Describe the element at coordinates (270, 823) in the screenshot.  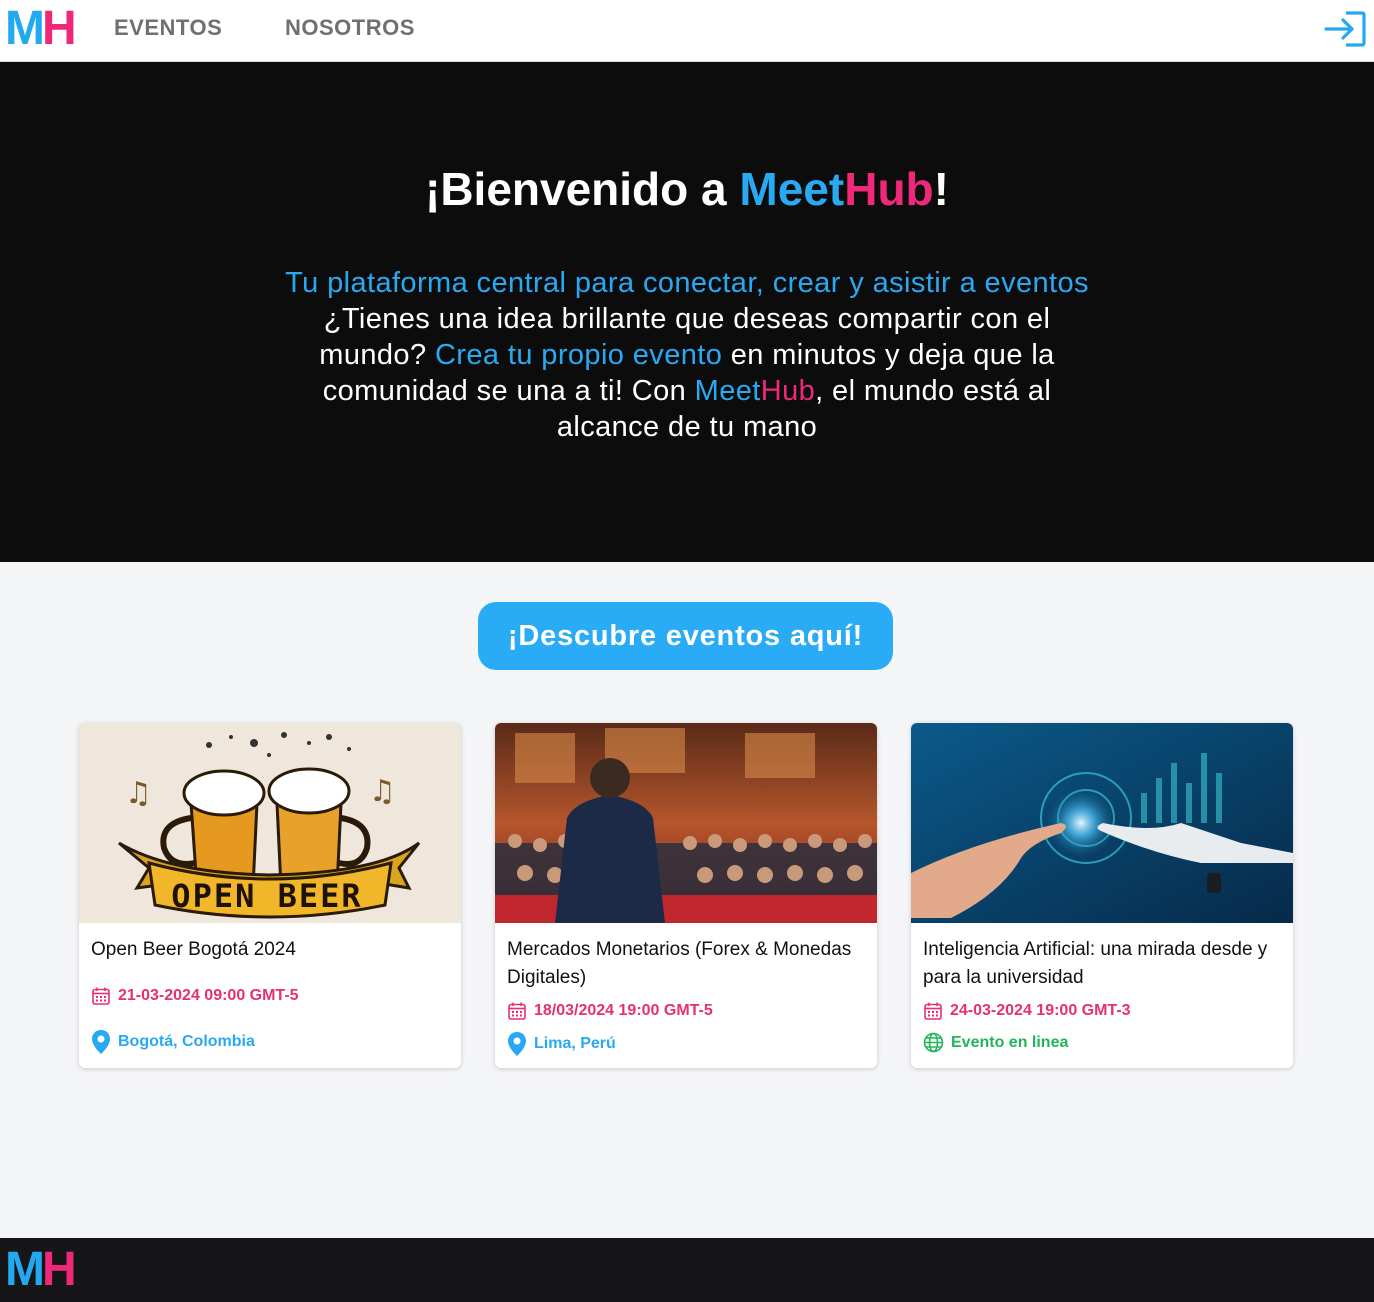
I see `event-image-open-beer: ♫ ♫ OPEN BEER` at that location.